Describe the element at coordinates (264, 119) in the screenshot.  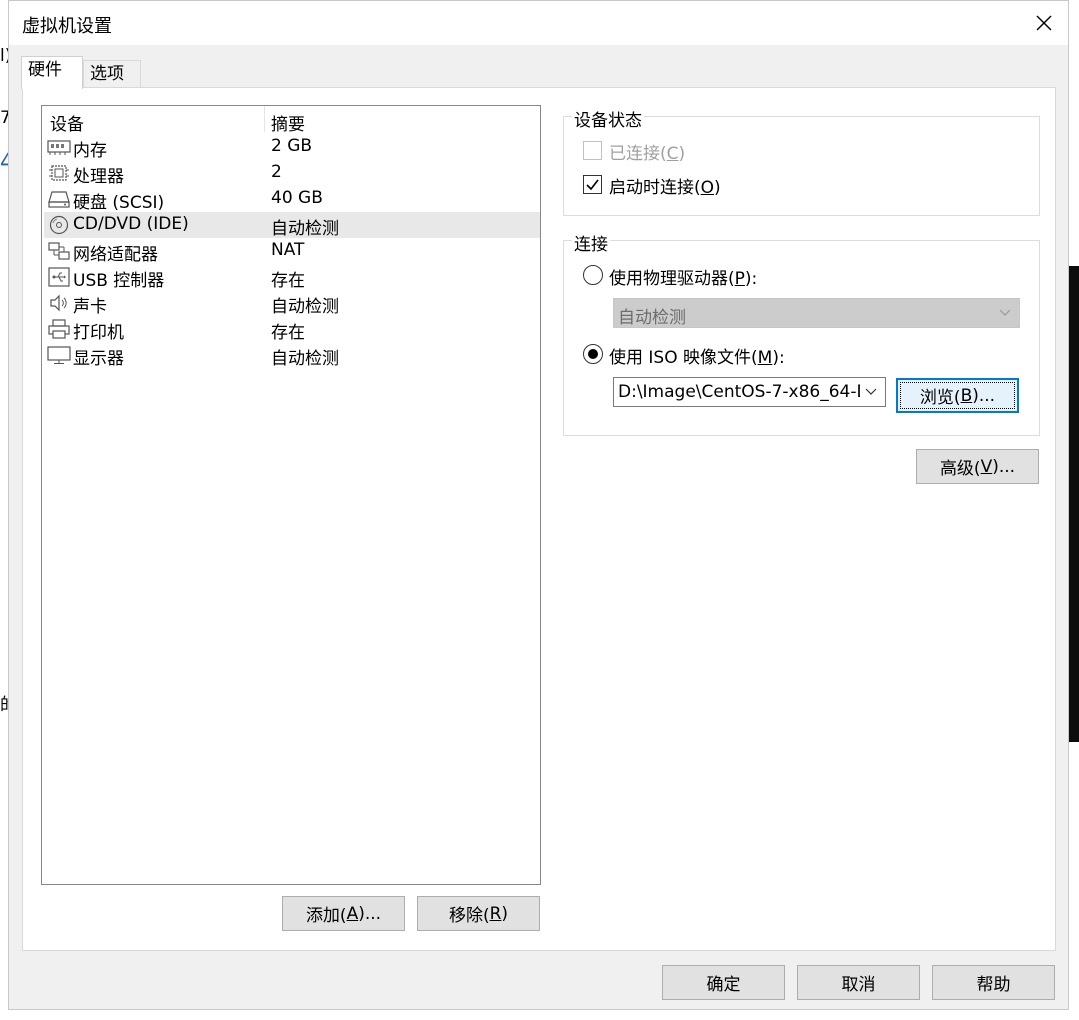
I see `column-divider` at that location.